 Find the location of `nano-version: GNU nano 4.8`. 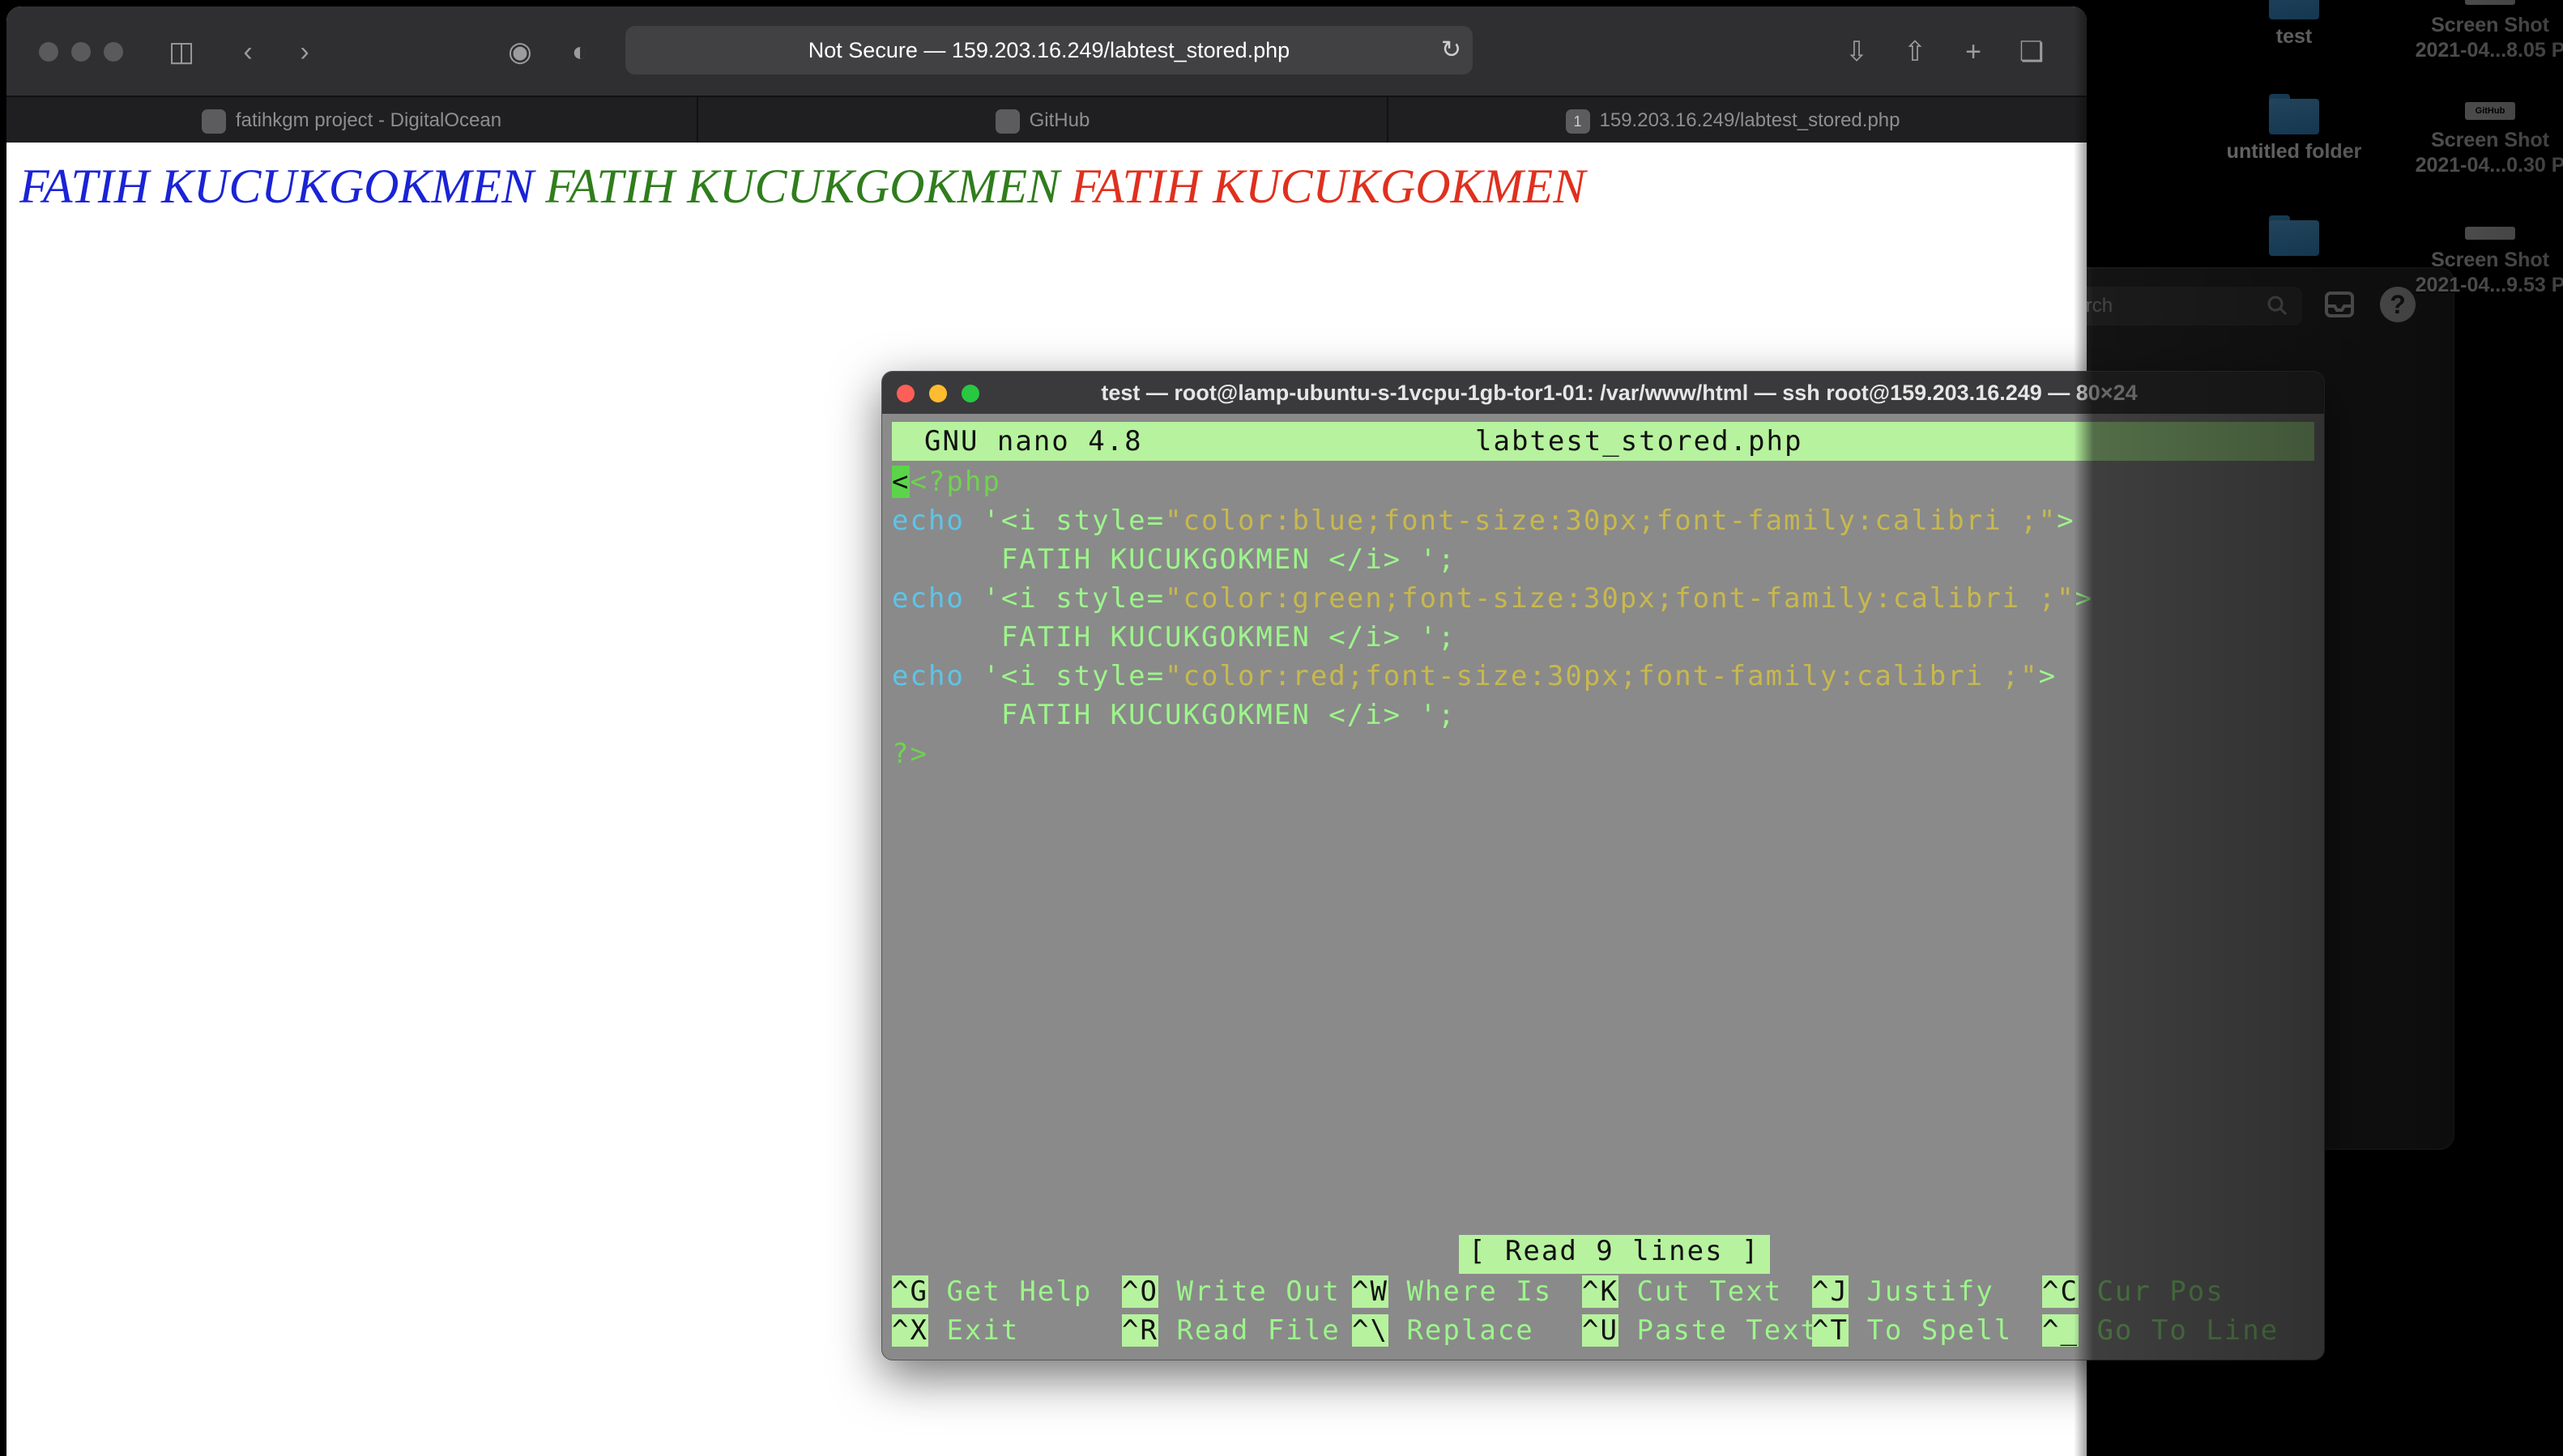

nano-version: GNU nano 4.8 is located at coordinates (1033, 441).